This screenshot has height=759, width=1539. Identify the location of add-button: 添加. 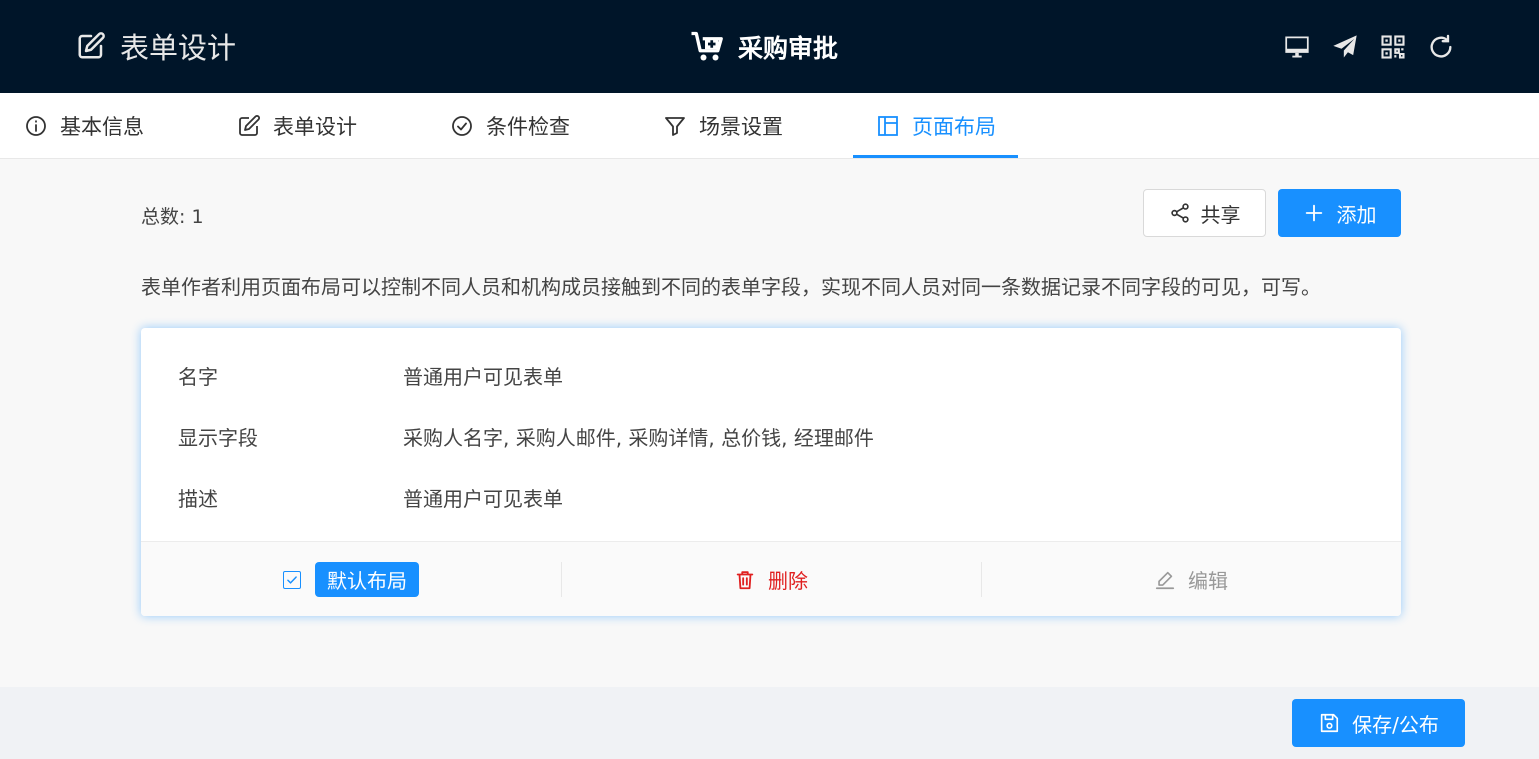
(1339, 213).